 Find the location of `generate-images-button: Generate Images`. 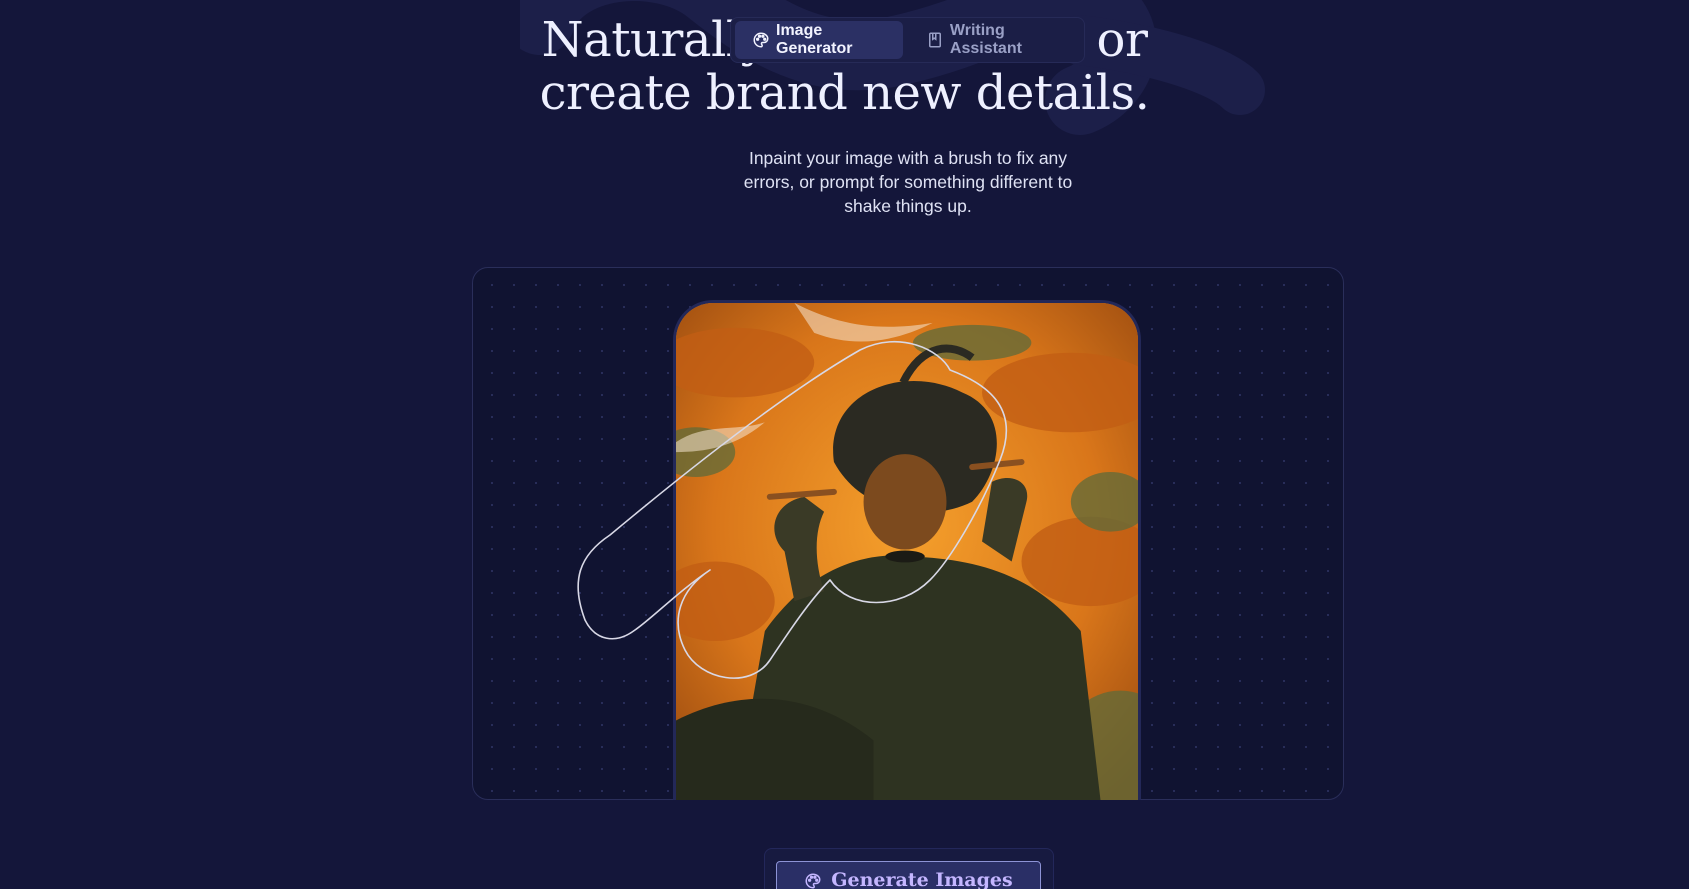

generate-images-button: Generate Images is located at coordinates (908, 875).